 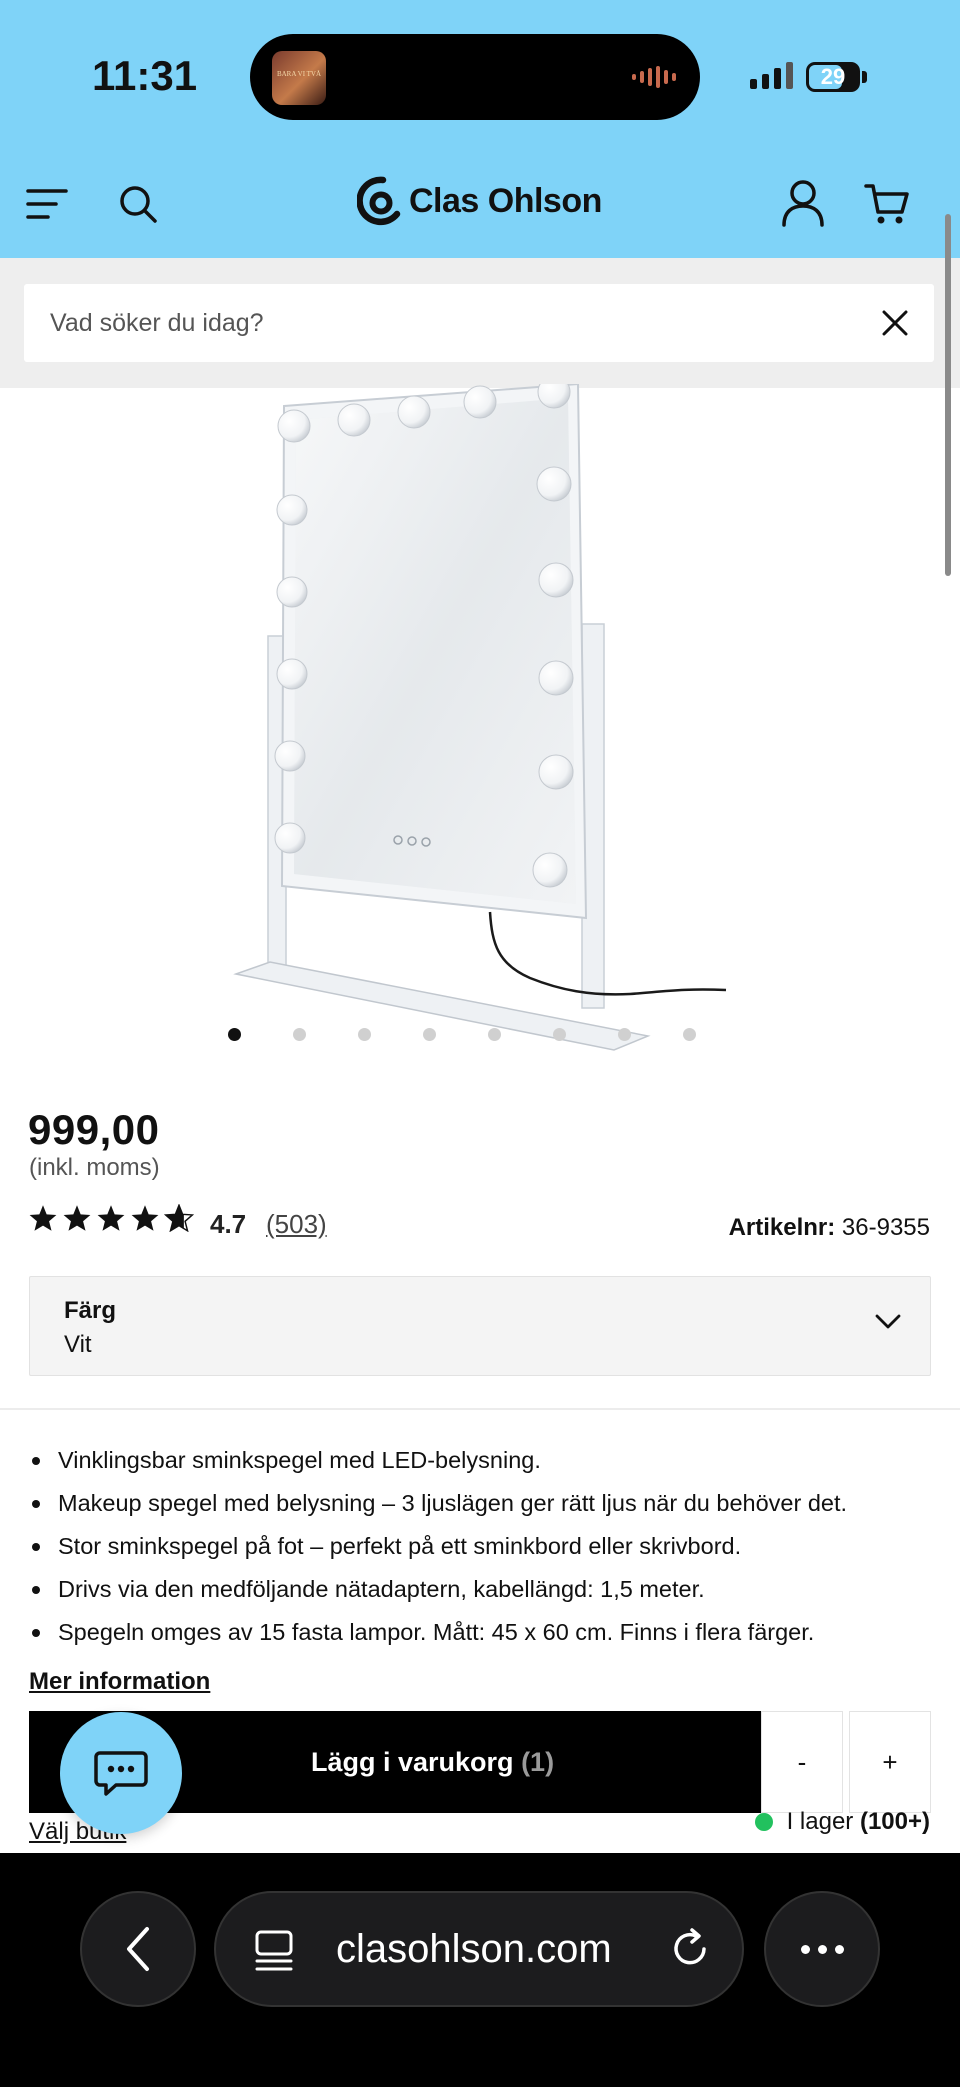 What do you see at coordinates (145, 75) in the screenshot?
I see `status-time: 11:31` at bounding box center [145, 75].